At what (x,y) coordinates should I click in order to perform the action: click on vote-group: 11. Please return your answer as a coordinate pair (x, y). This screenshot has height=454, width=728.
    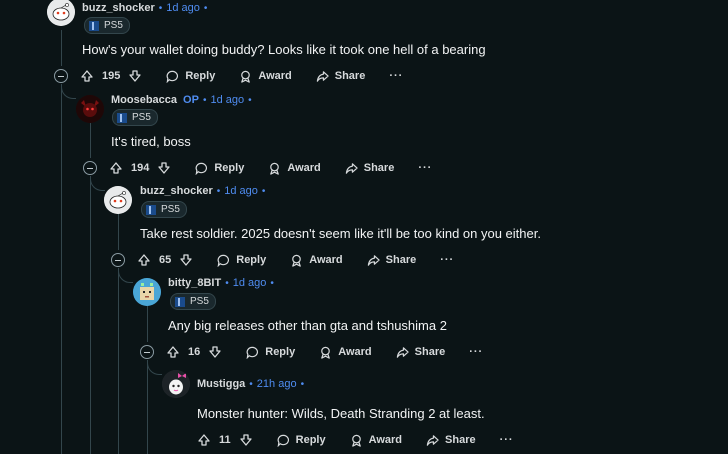
    Looking at the image, I should click on (225, 440).